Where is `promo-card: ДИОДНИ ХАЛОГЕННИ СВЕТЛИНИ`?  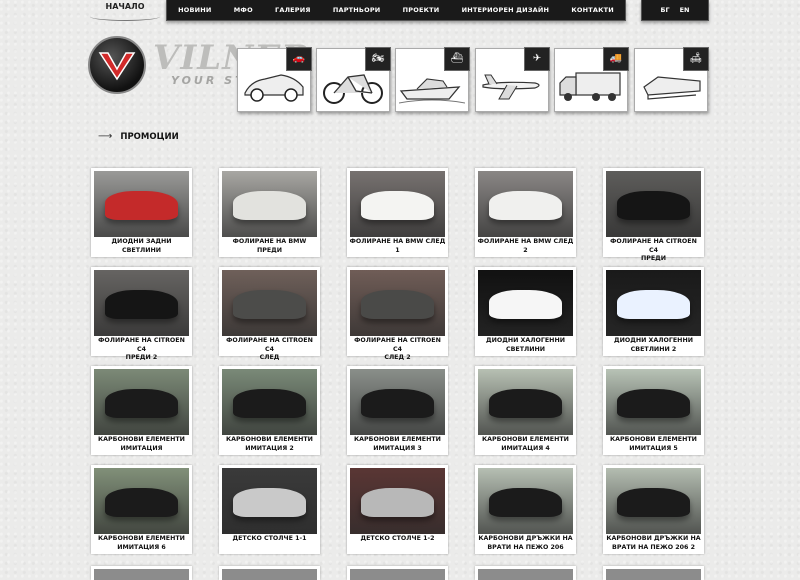
promo-card: ДИОДНИ ХАЛОГЕННИ СВЕТЛИНИ is located at coordinates (525, 311).